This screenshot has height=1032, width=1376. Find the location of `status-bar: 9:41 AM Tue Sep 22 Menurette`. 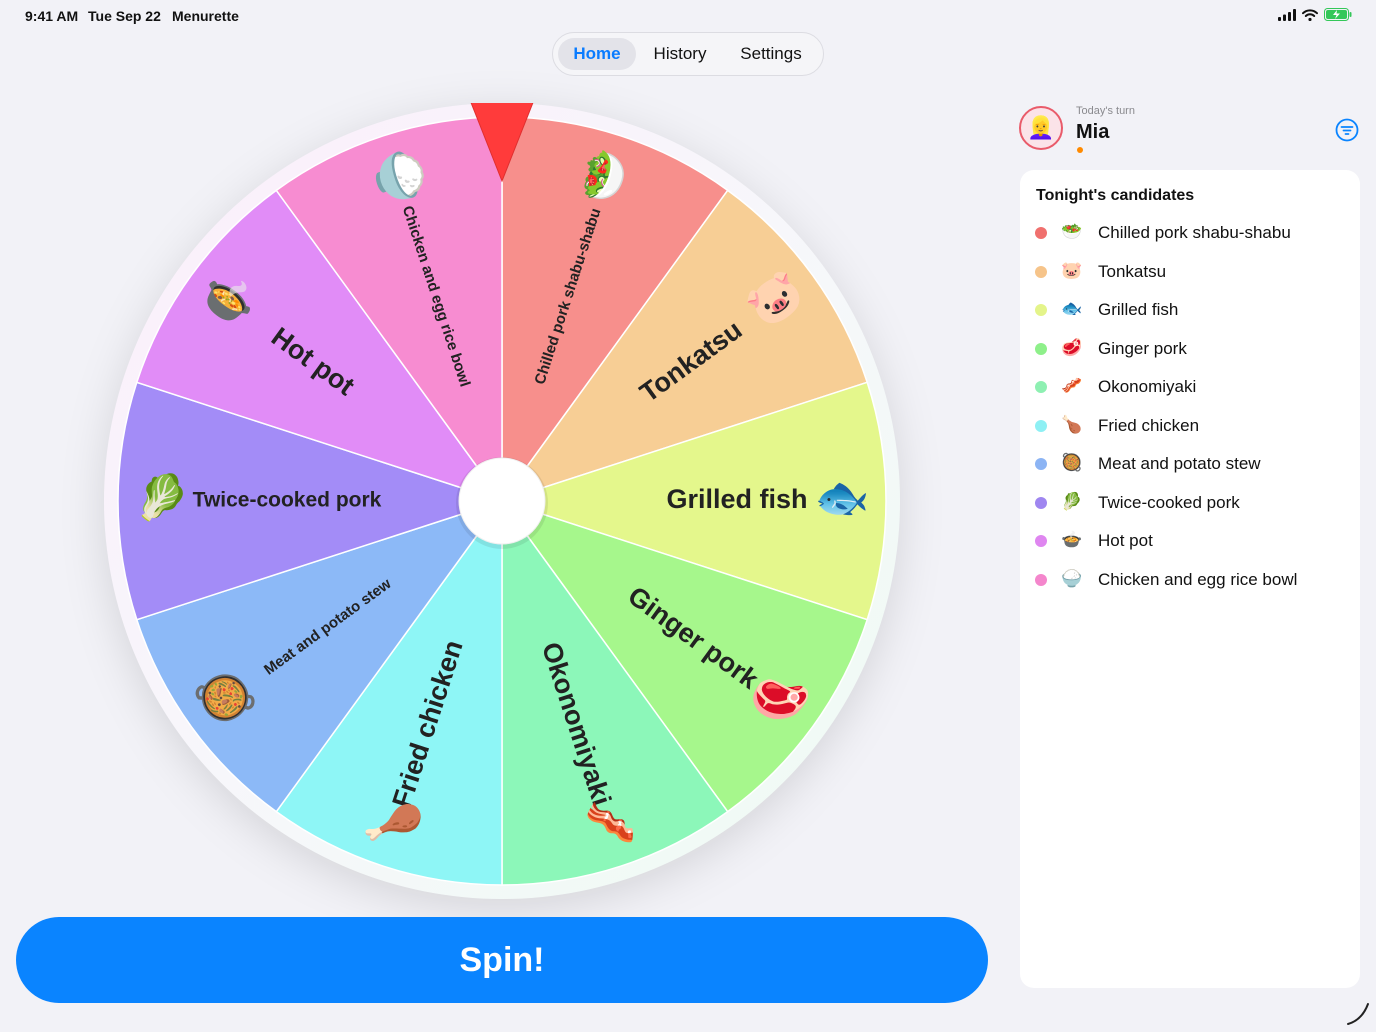

status-bar: 9:41 AM Tue Sep 22 Menurette is located at coordinates (688, 16).